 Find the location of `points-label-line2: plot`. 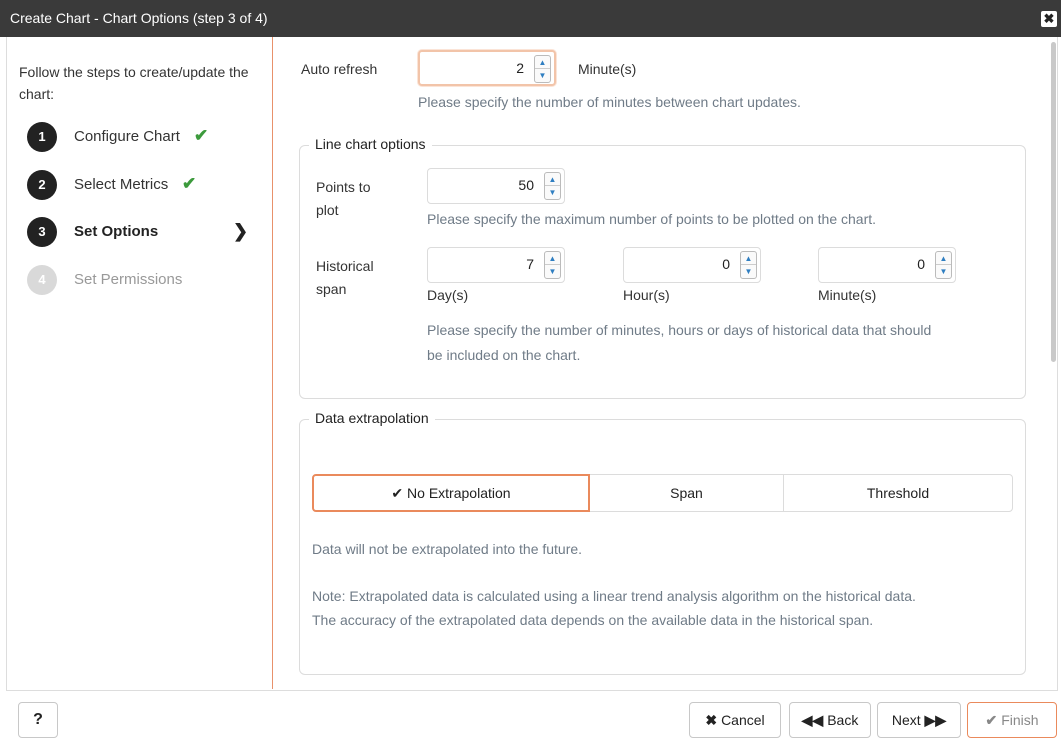

points-label-line2: plot is located at coordinates (327, 210).